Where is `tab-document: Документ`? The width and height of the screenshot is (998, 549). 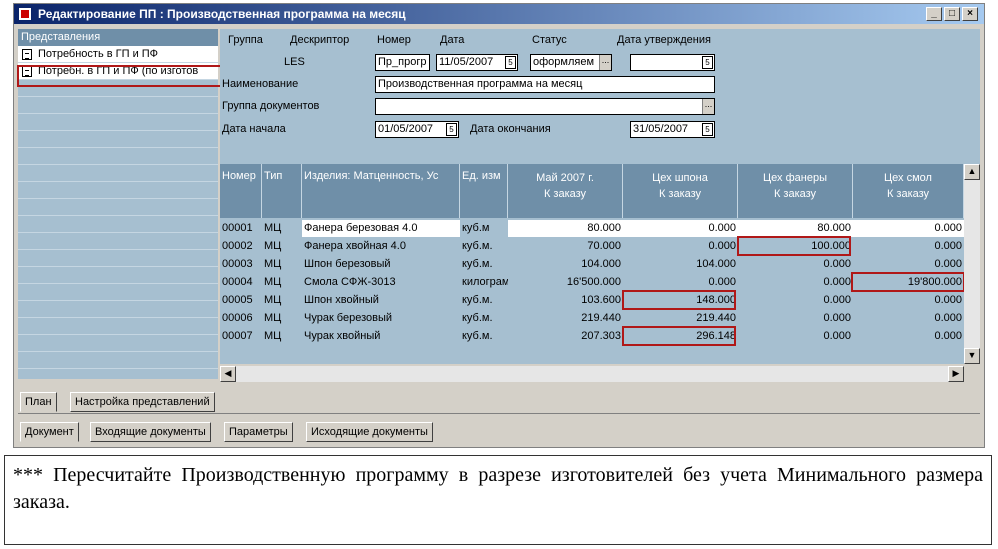
tab-document: Документ is located at coordinates (49, 432).